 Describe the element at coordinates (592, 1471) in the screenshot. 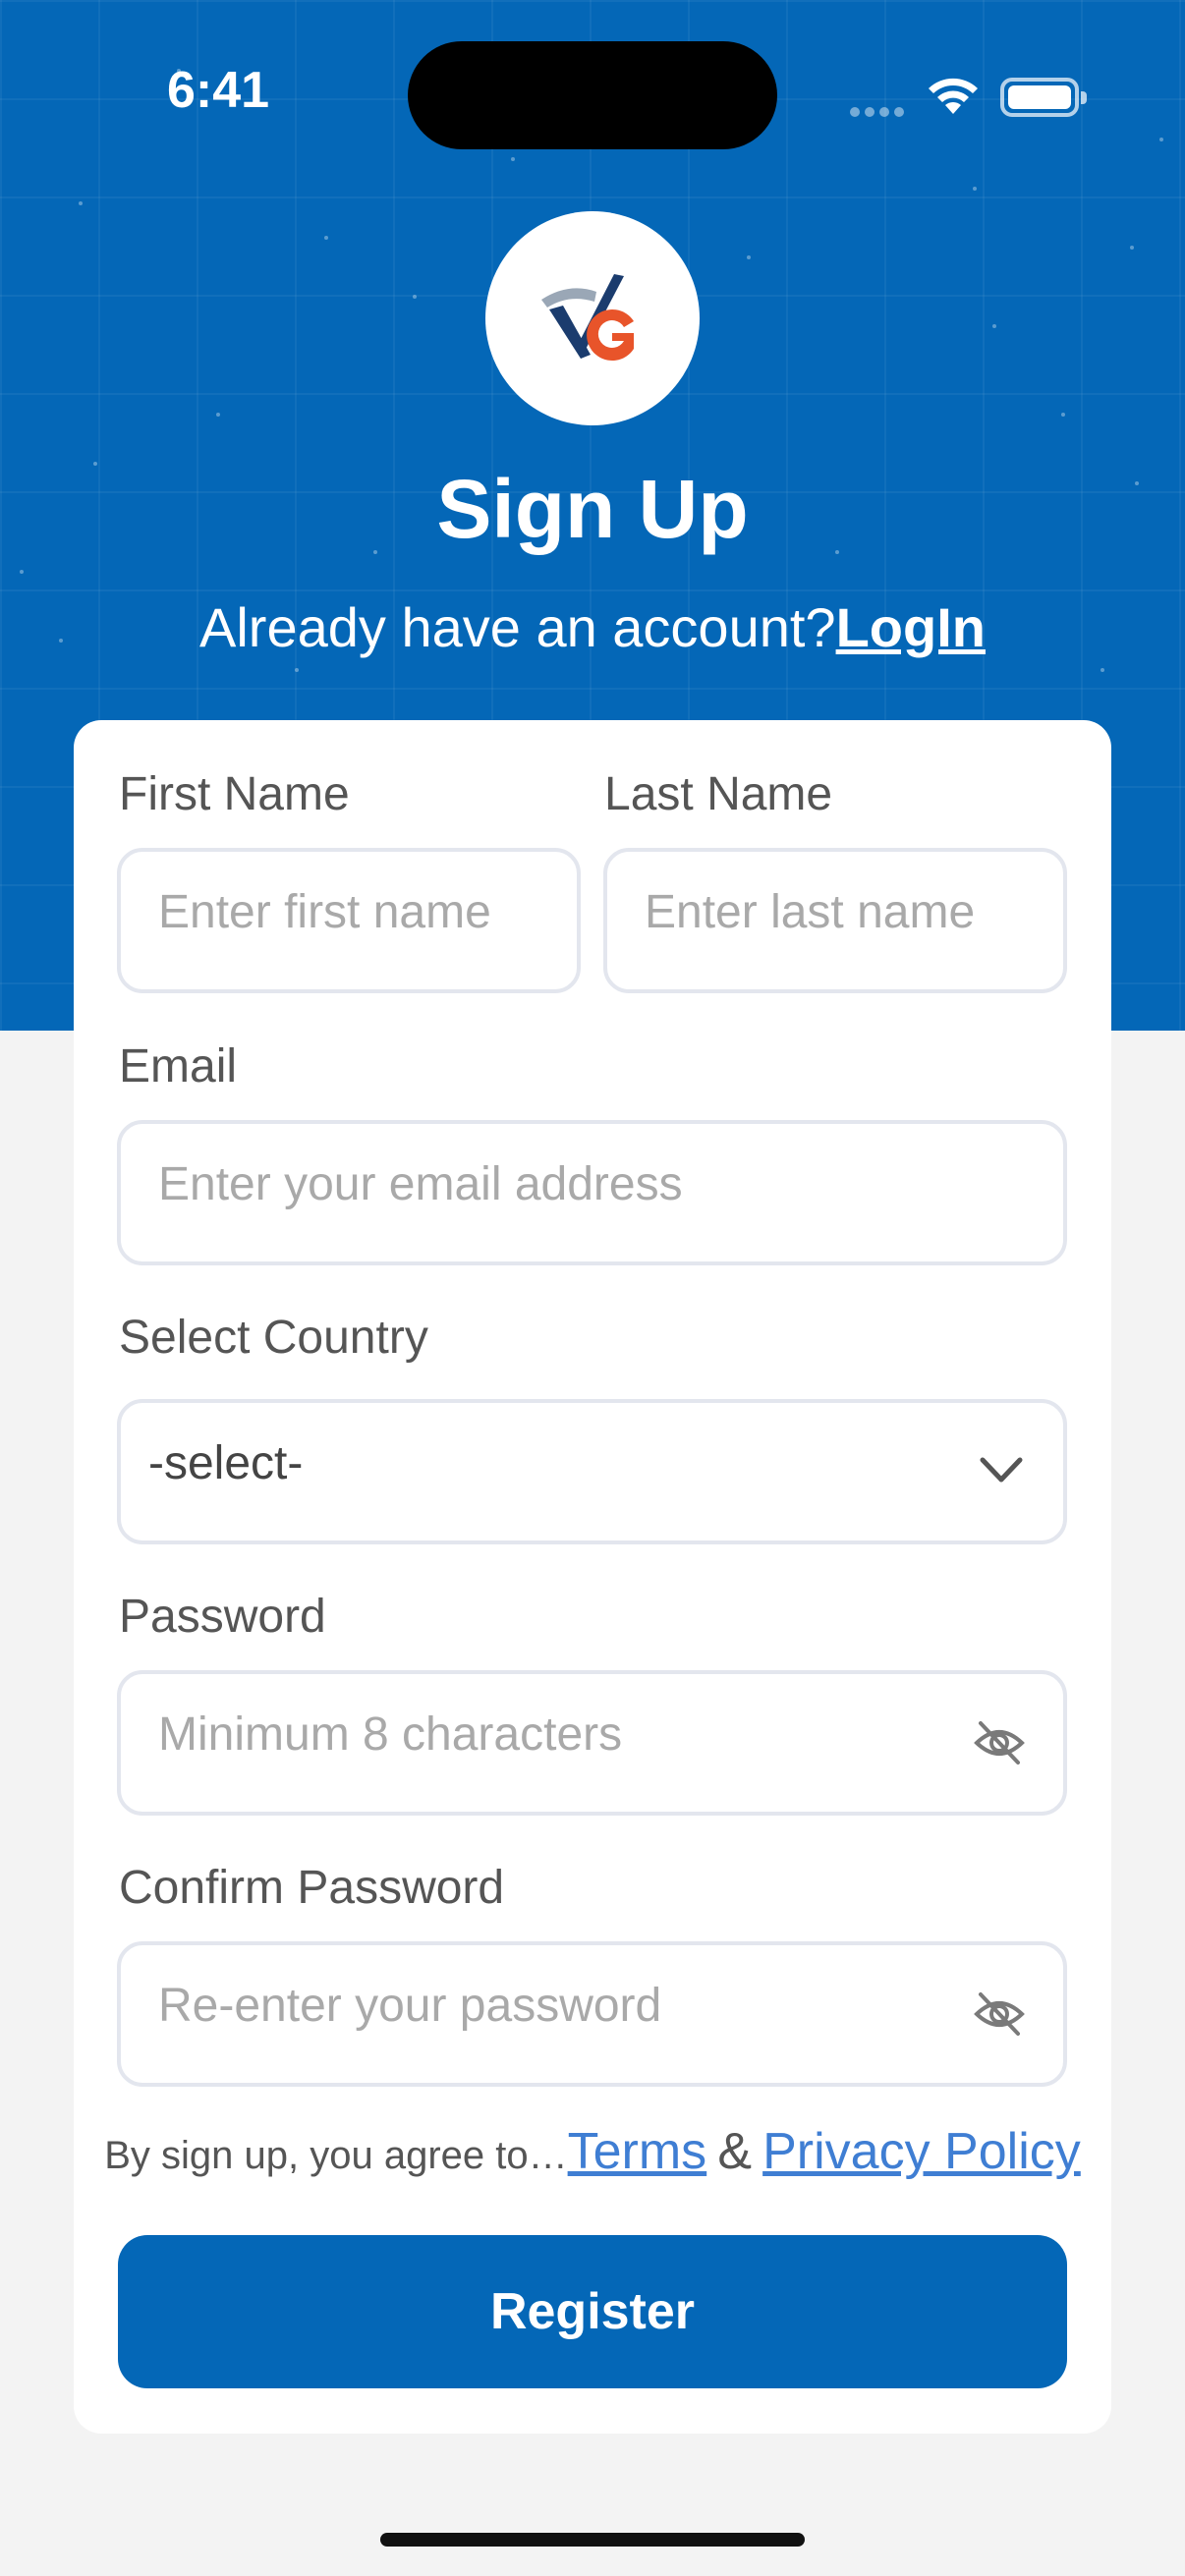

I see `country-select: -select-` at that location.